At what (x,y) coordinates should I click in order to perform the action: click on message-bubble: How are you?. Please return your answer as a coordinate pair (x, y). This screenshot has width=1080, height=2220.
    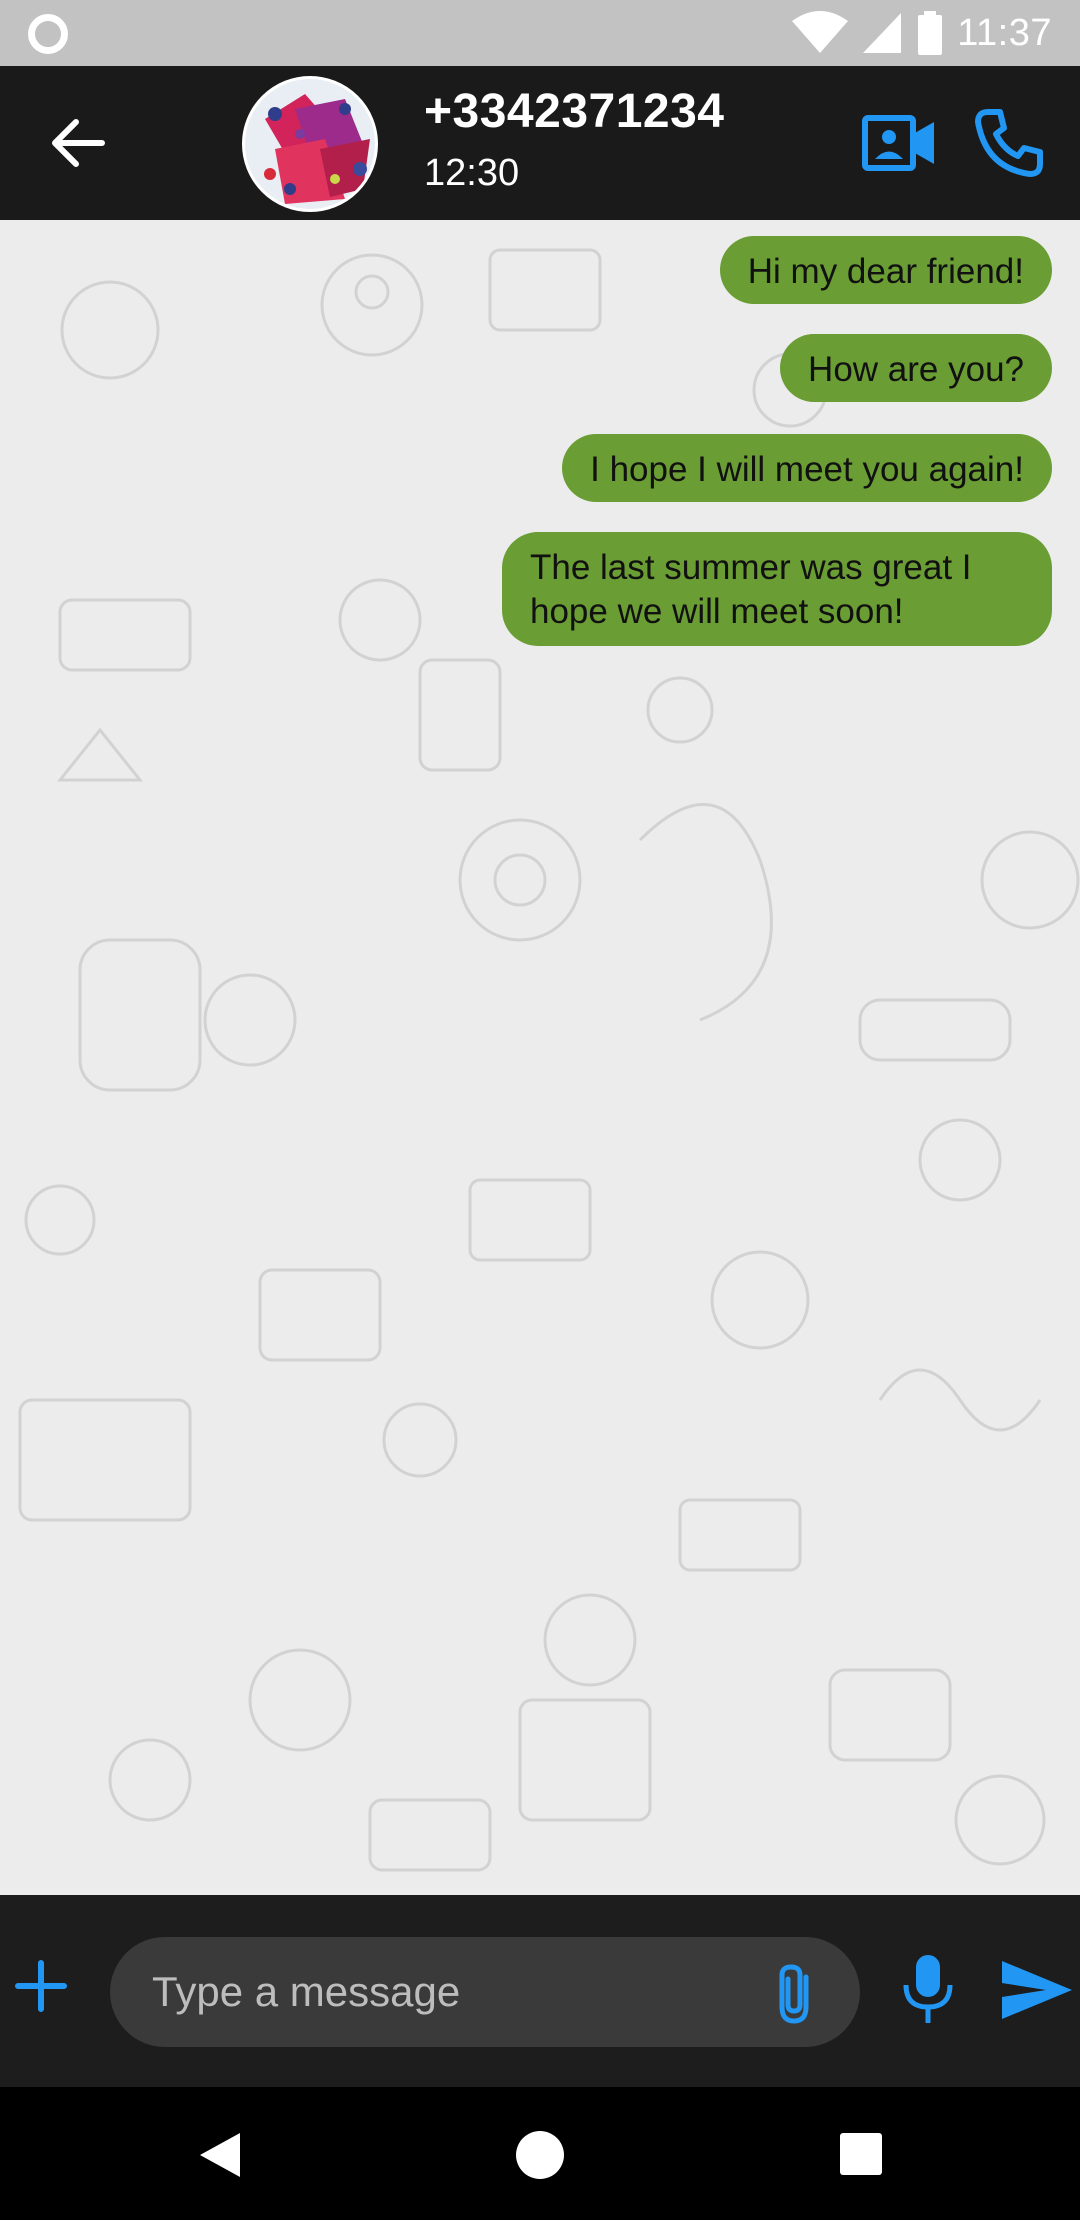
    Looking at the image, I should click on (916, 368).